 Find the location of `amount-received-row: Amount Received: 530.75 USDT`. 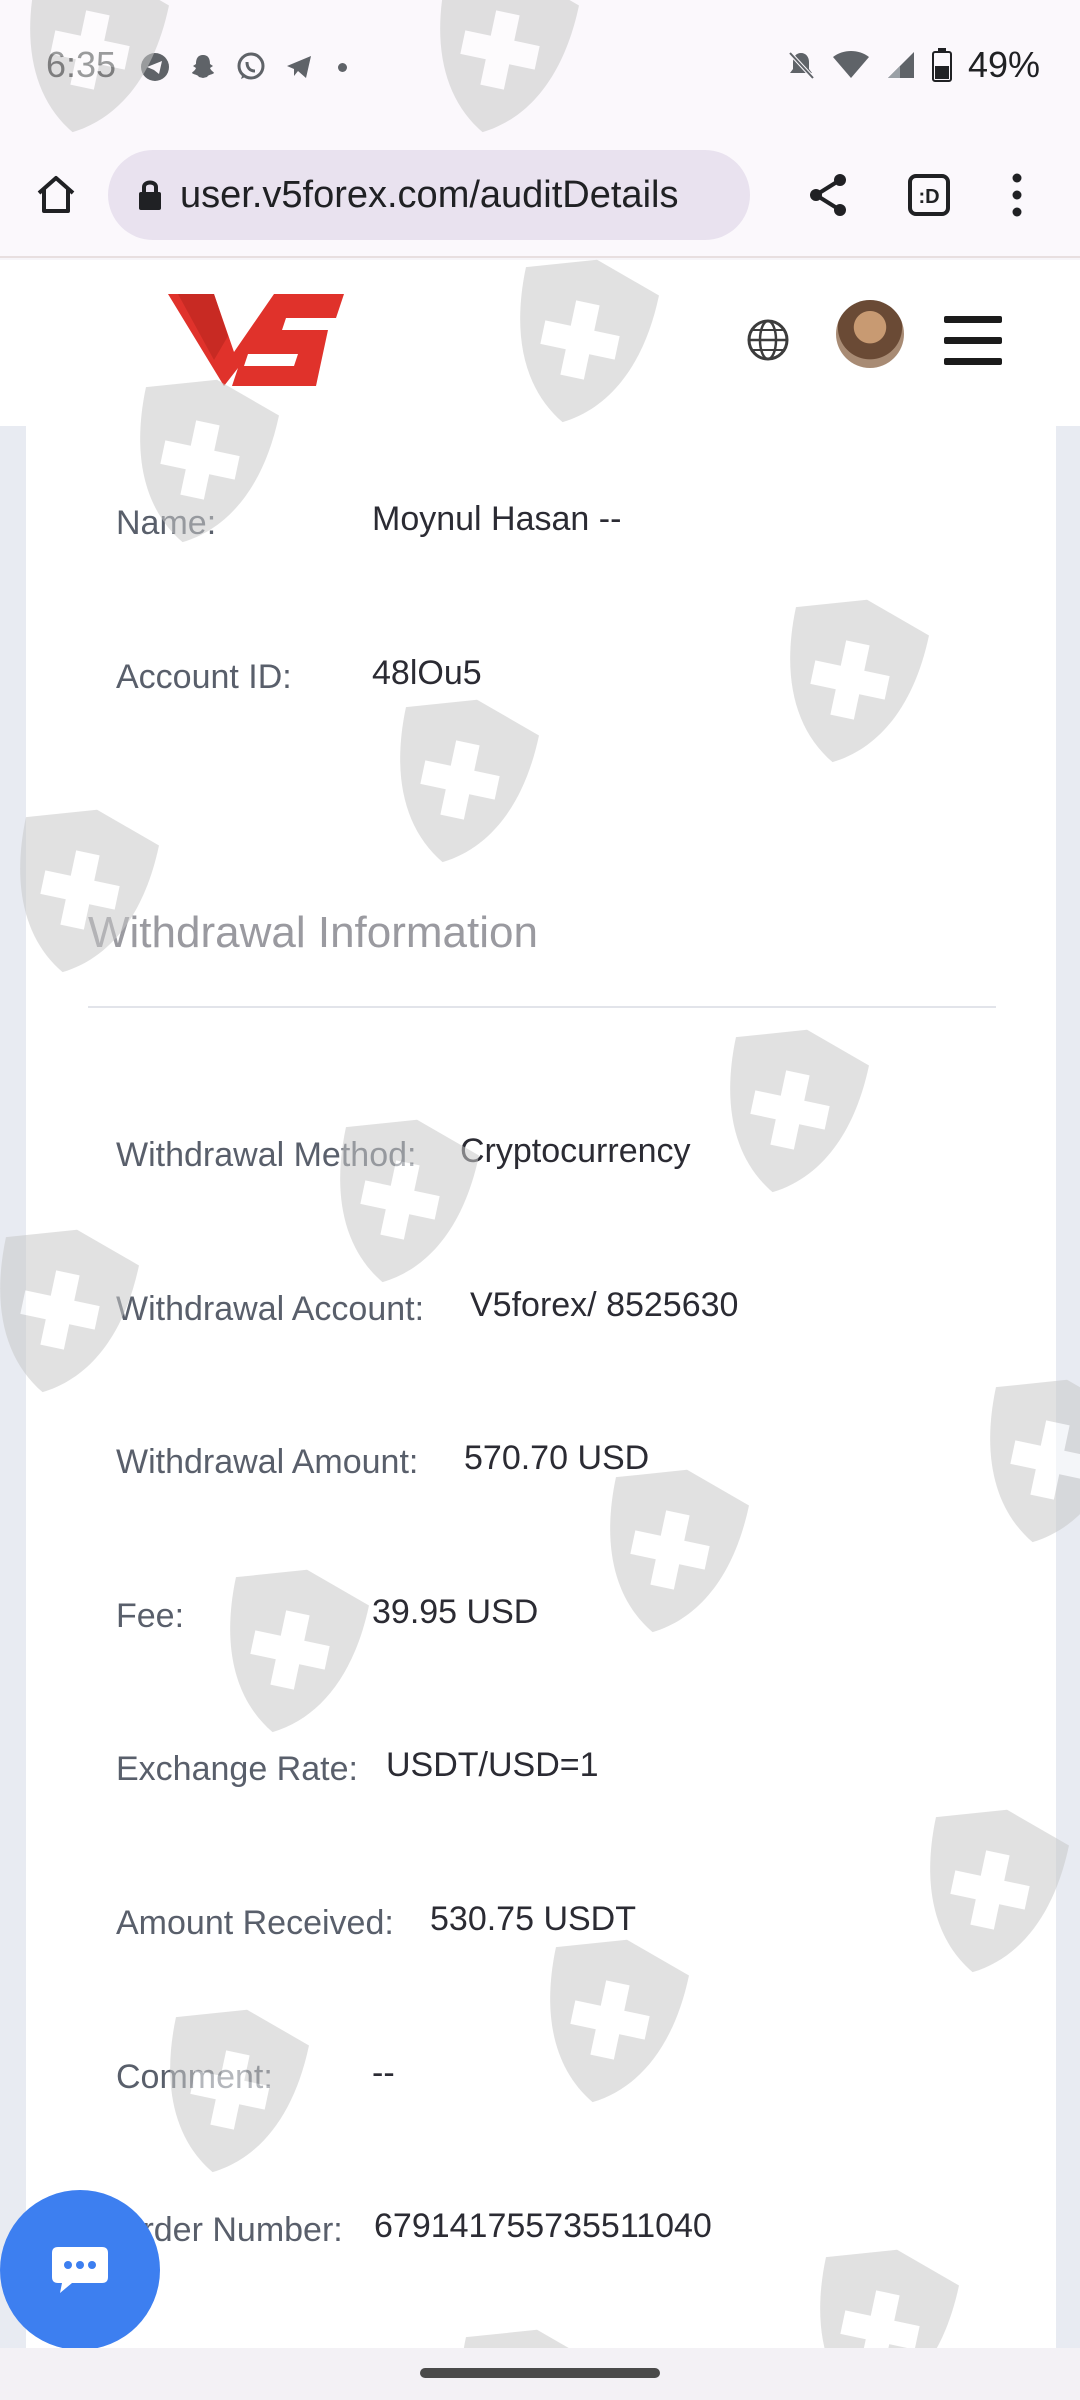

amount-received-row: Amount Received: 530.75 USDT is located at coordinates (376, 1921).